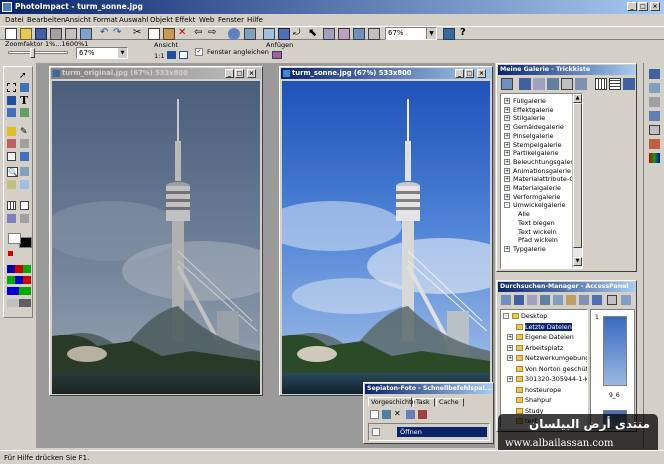  What do you see at coordinates (24, 87) in the screenshot?
I see `lasso-tool-icon` at bounding box center [24, 87].